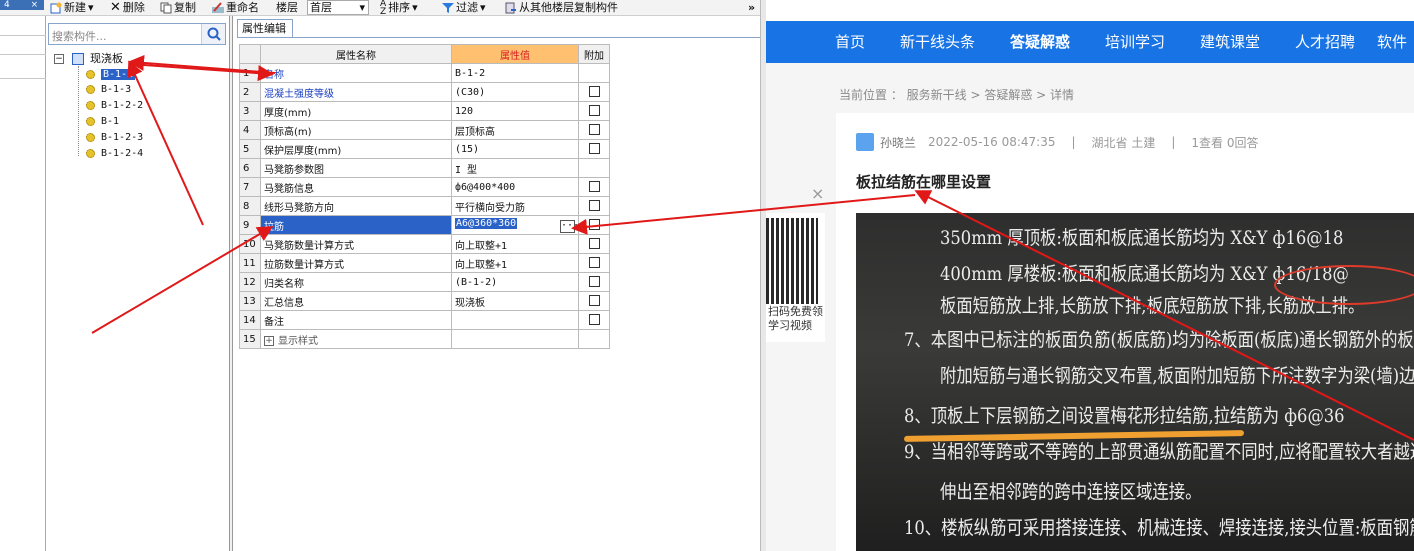 The height and width of the screenshot is (551, 1414). What do you see at coordinates (515, 54) in the screenshot?
I see `column-header-value: 属性值` at bounding box center [515, 54].